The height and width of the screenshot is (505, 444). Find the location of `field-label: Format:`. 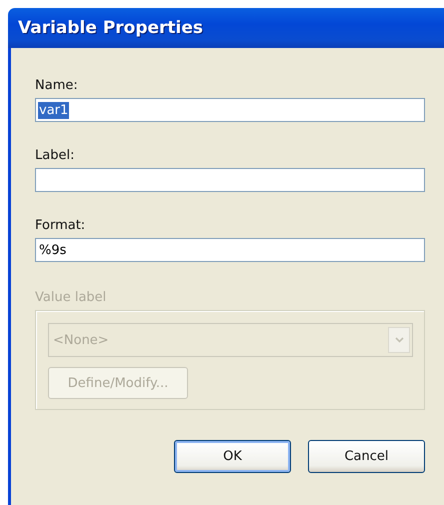

field-label: Format: is located at coordinates (60, 225).